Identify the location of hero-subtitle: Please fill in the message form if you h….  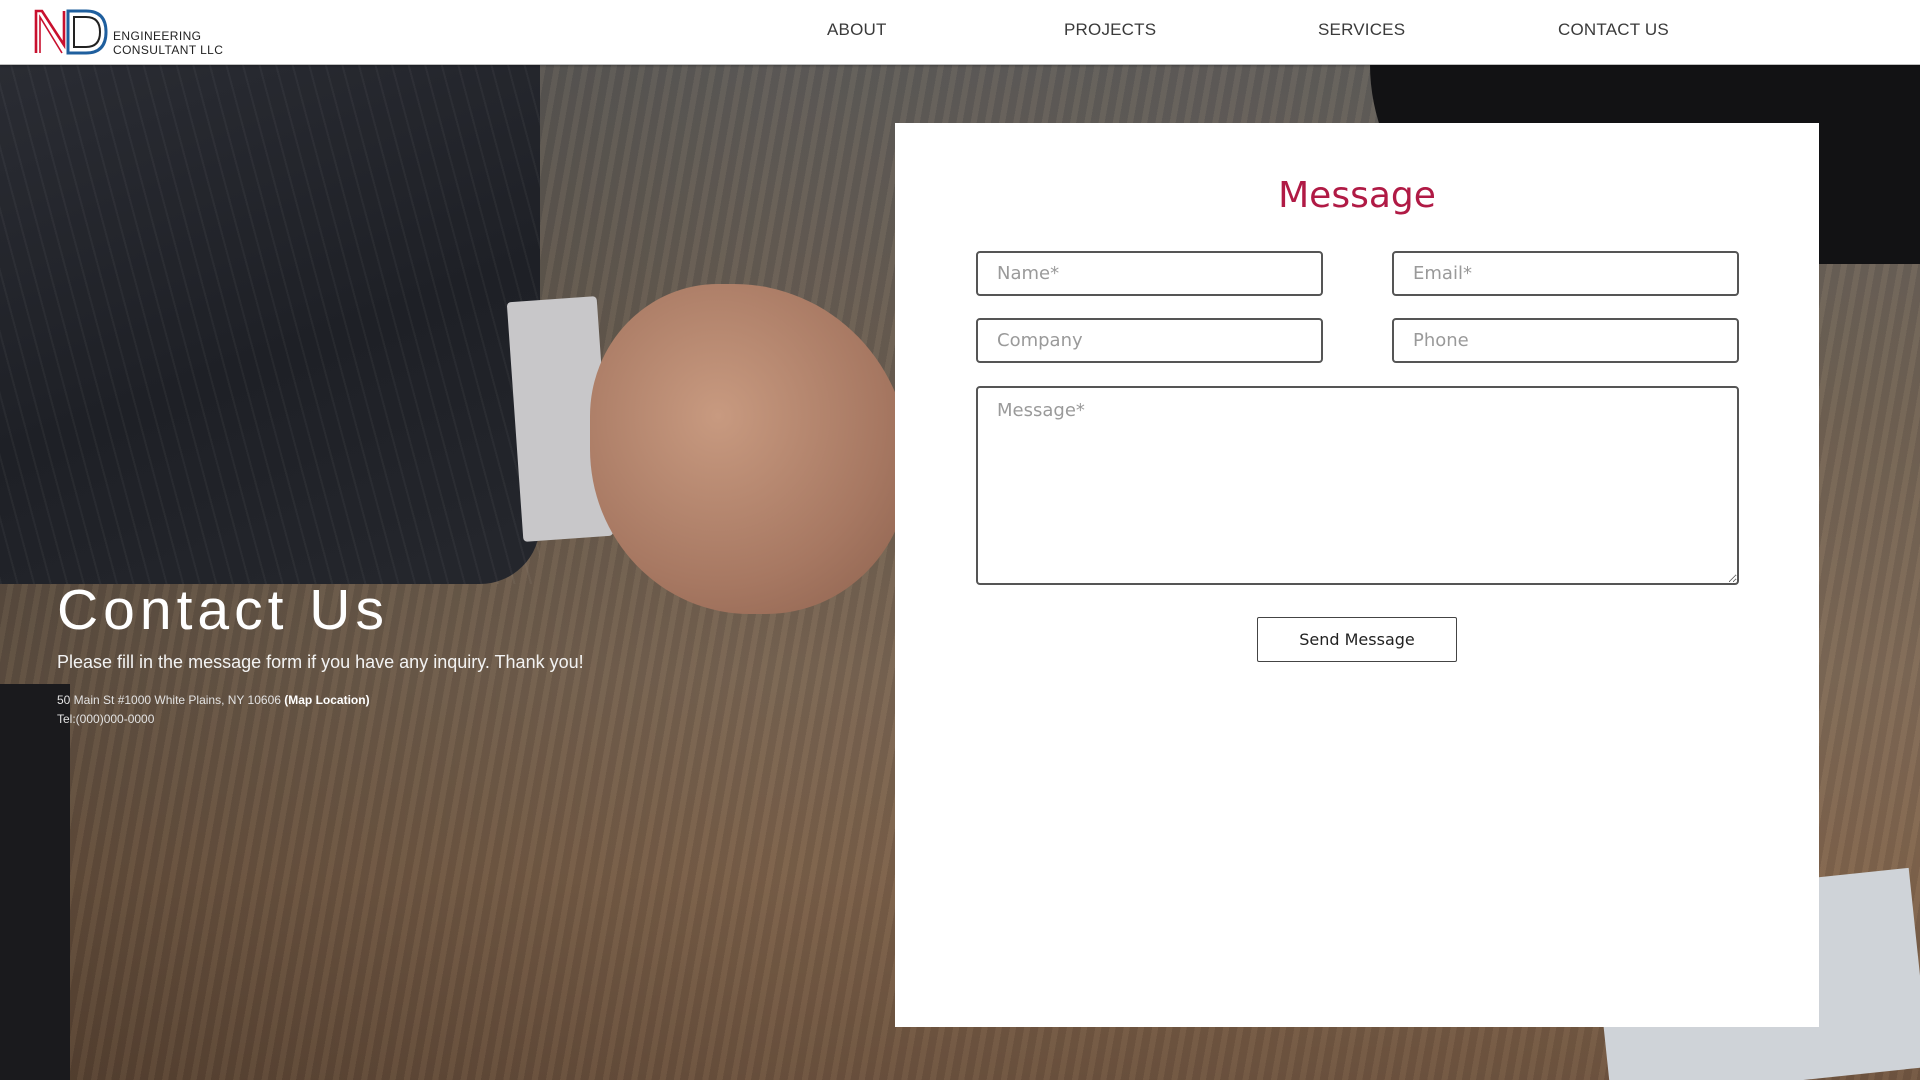
(320, 662).